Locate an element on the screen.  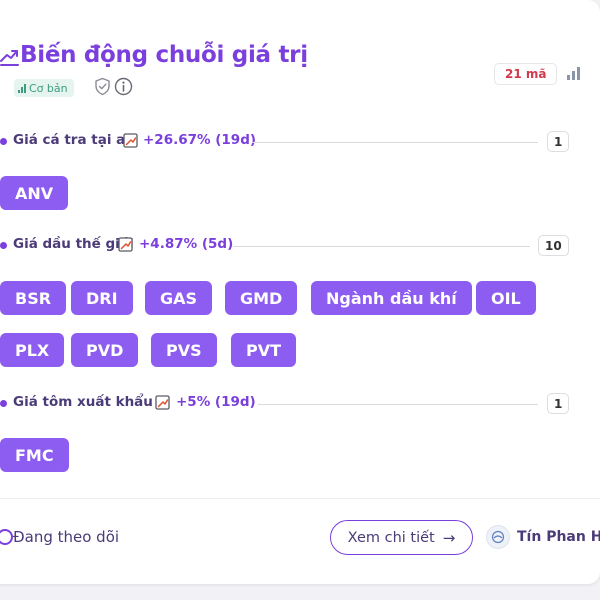
group-header: Giá cá tra tại ao +26.67% (19d) 1 is located at coordinates (296, 142).